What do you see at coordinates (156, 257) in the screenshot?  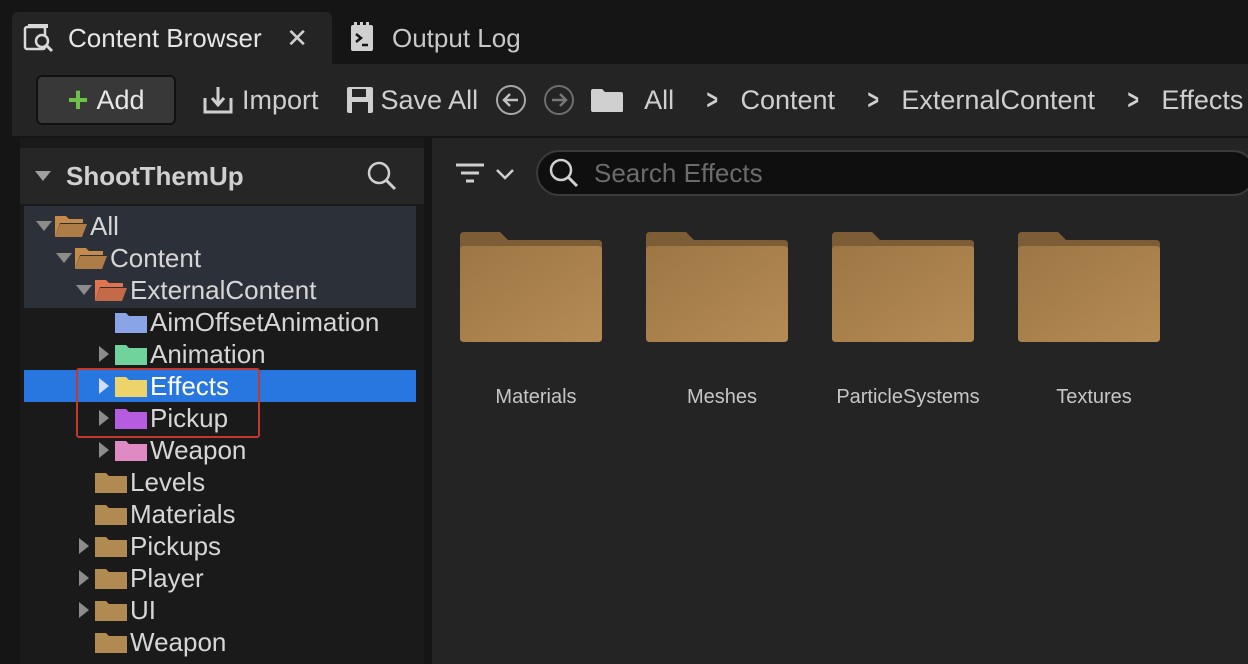 I see `tree-item-label: Content` at bounding box center [156, 257].